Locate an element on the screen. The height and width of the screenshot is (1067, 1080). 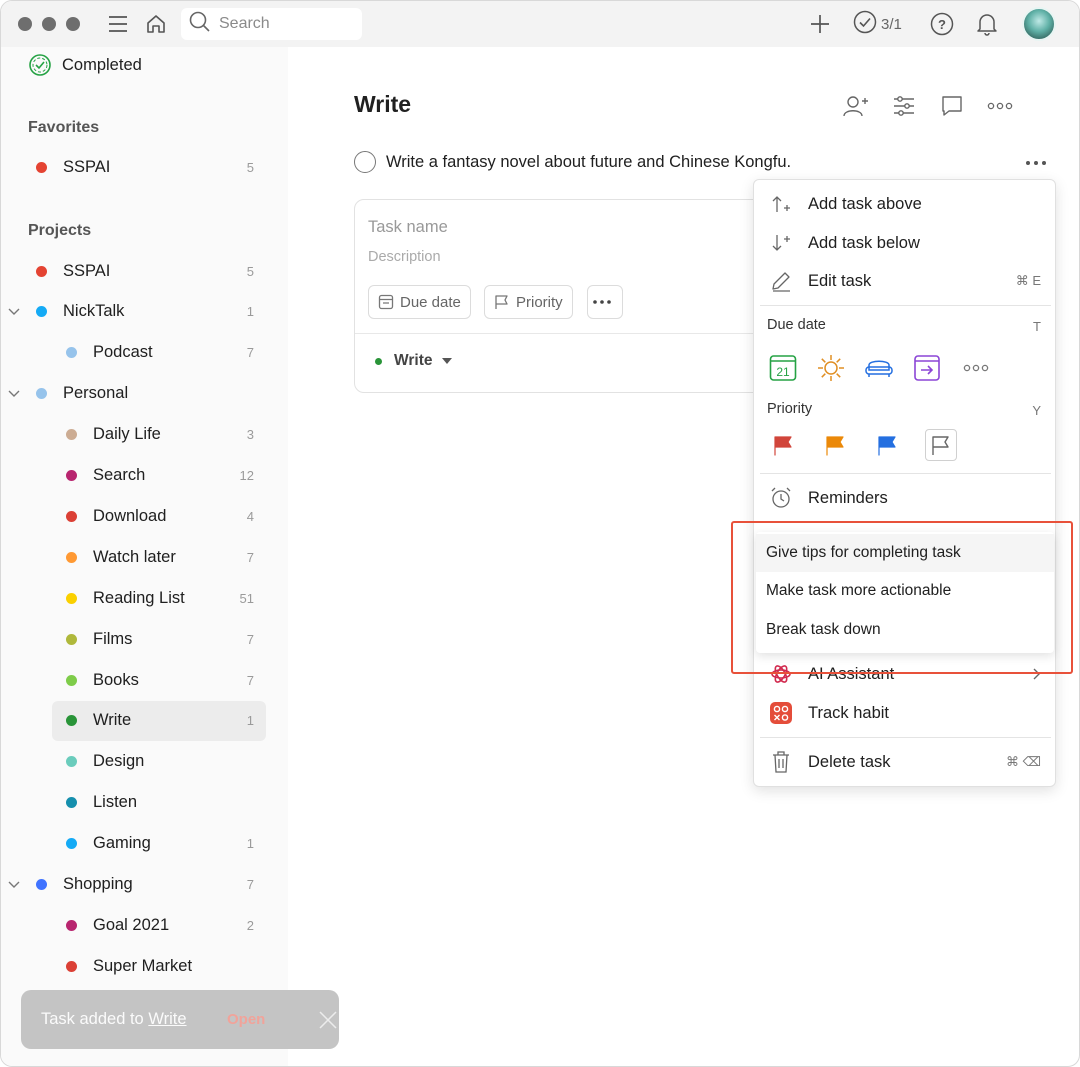
toast-prefix: Task added to is located at coordinates (95, 1019).